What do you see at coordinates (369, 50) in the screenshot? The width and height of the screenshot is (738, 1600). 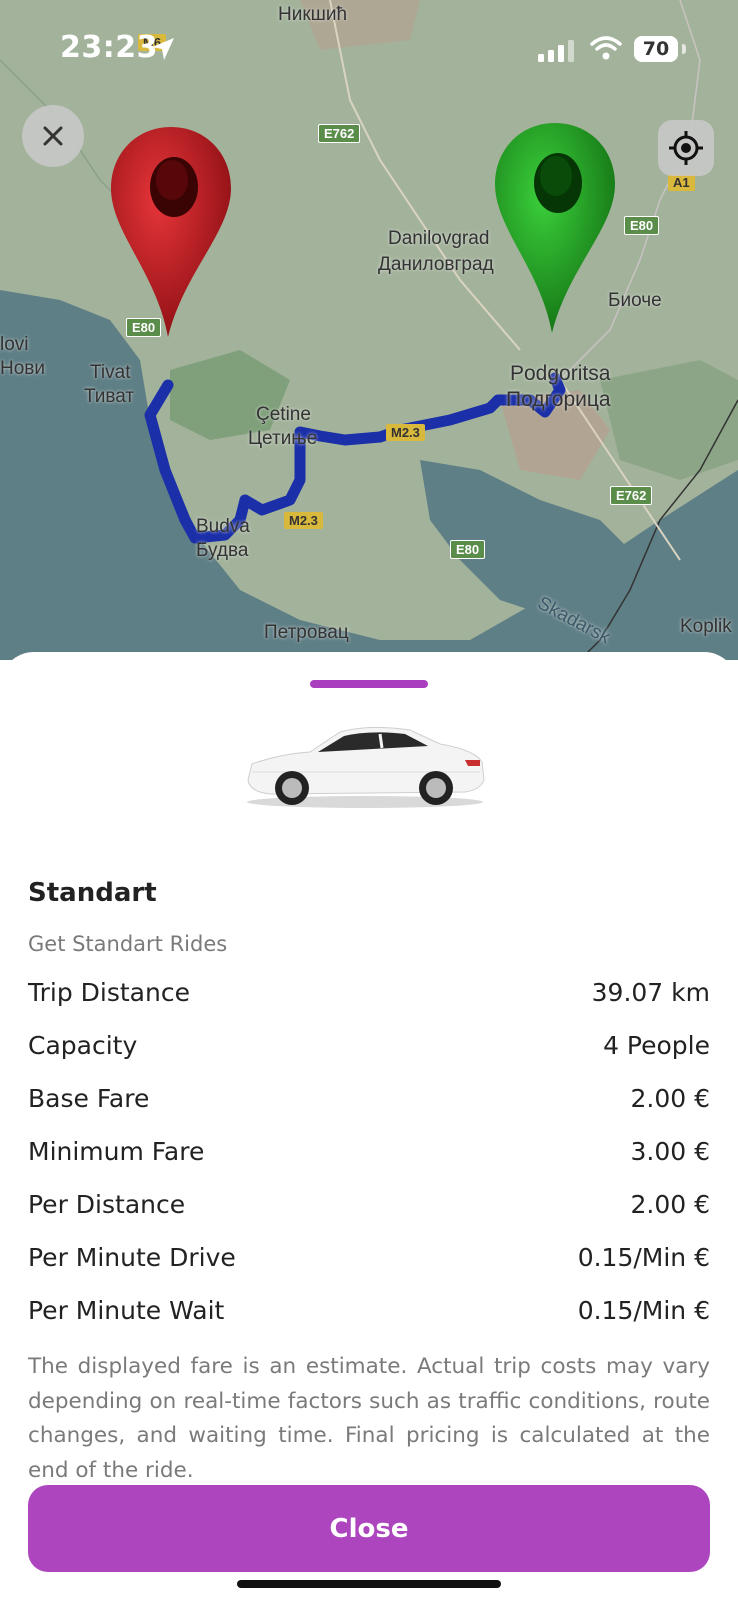 I see `status-bar: 23:23 70` at bounding box center [369, 50].